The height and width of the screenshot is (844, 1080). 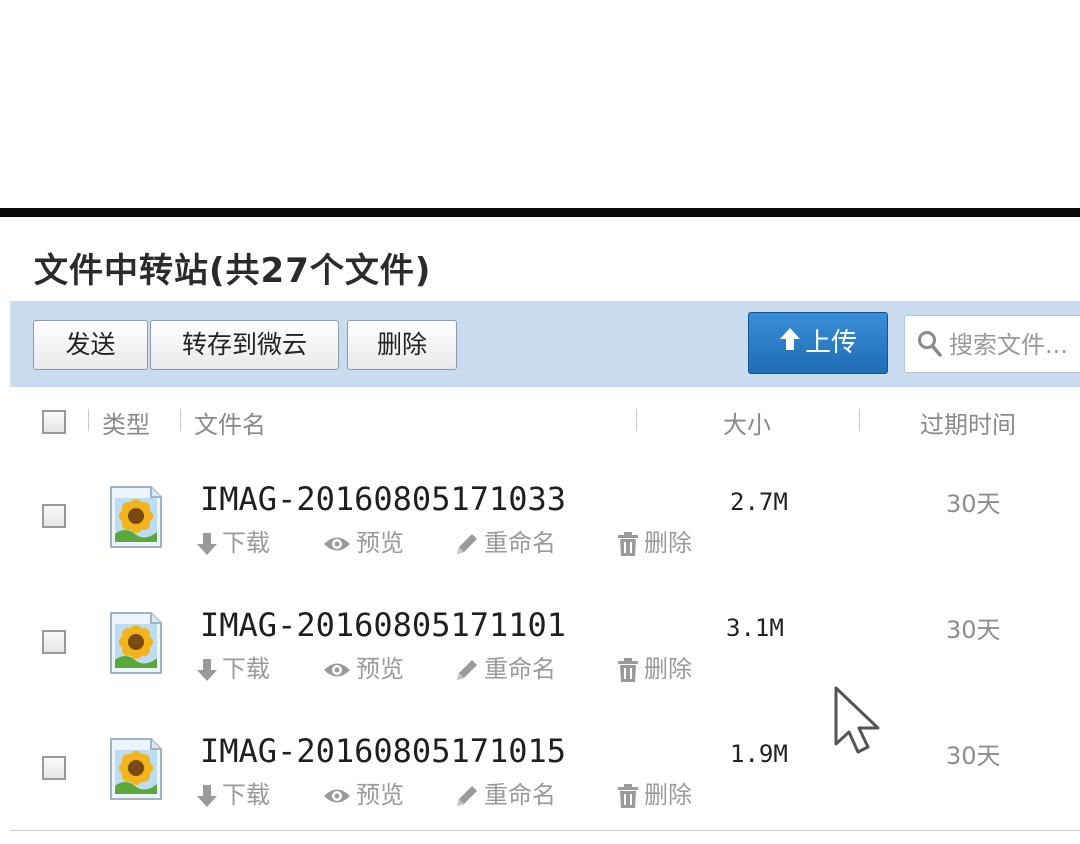 I want to click on header-expire: 过期时间, so click(x=968, y=422).